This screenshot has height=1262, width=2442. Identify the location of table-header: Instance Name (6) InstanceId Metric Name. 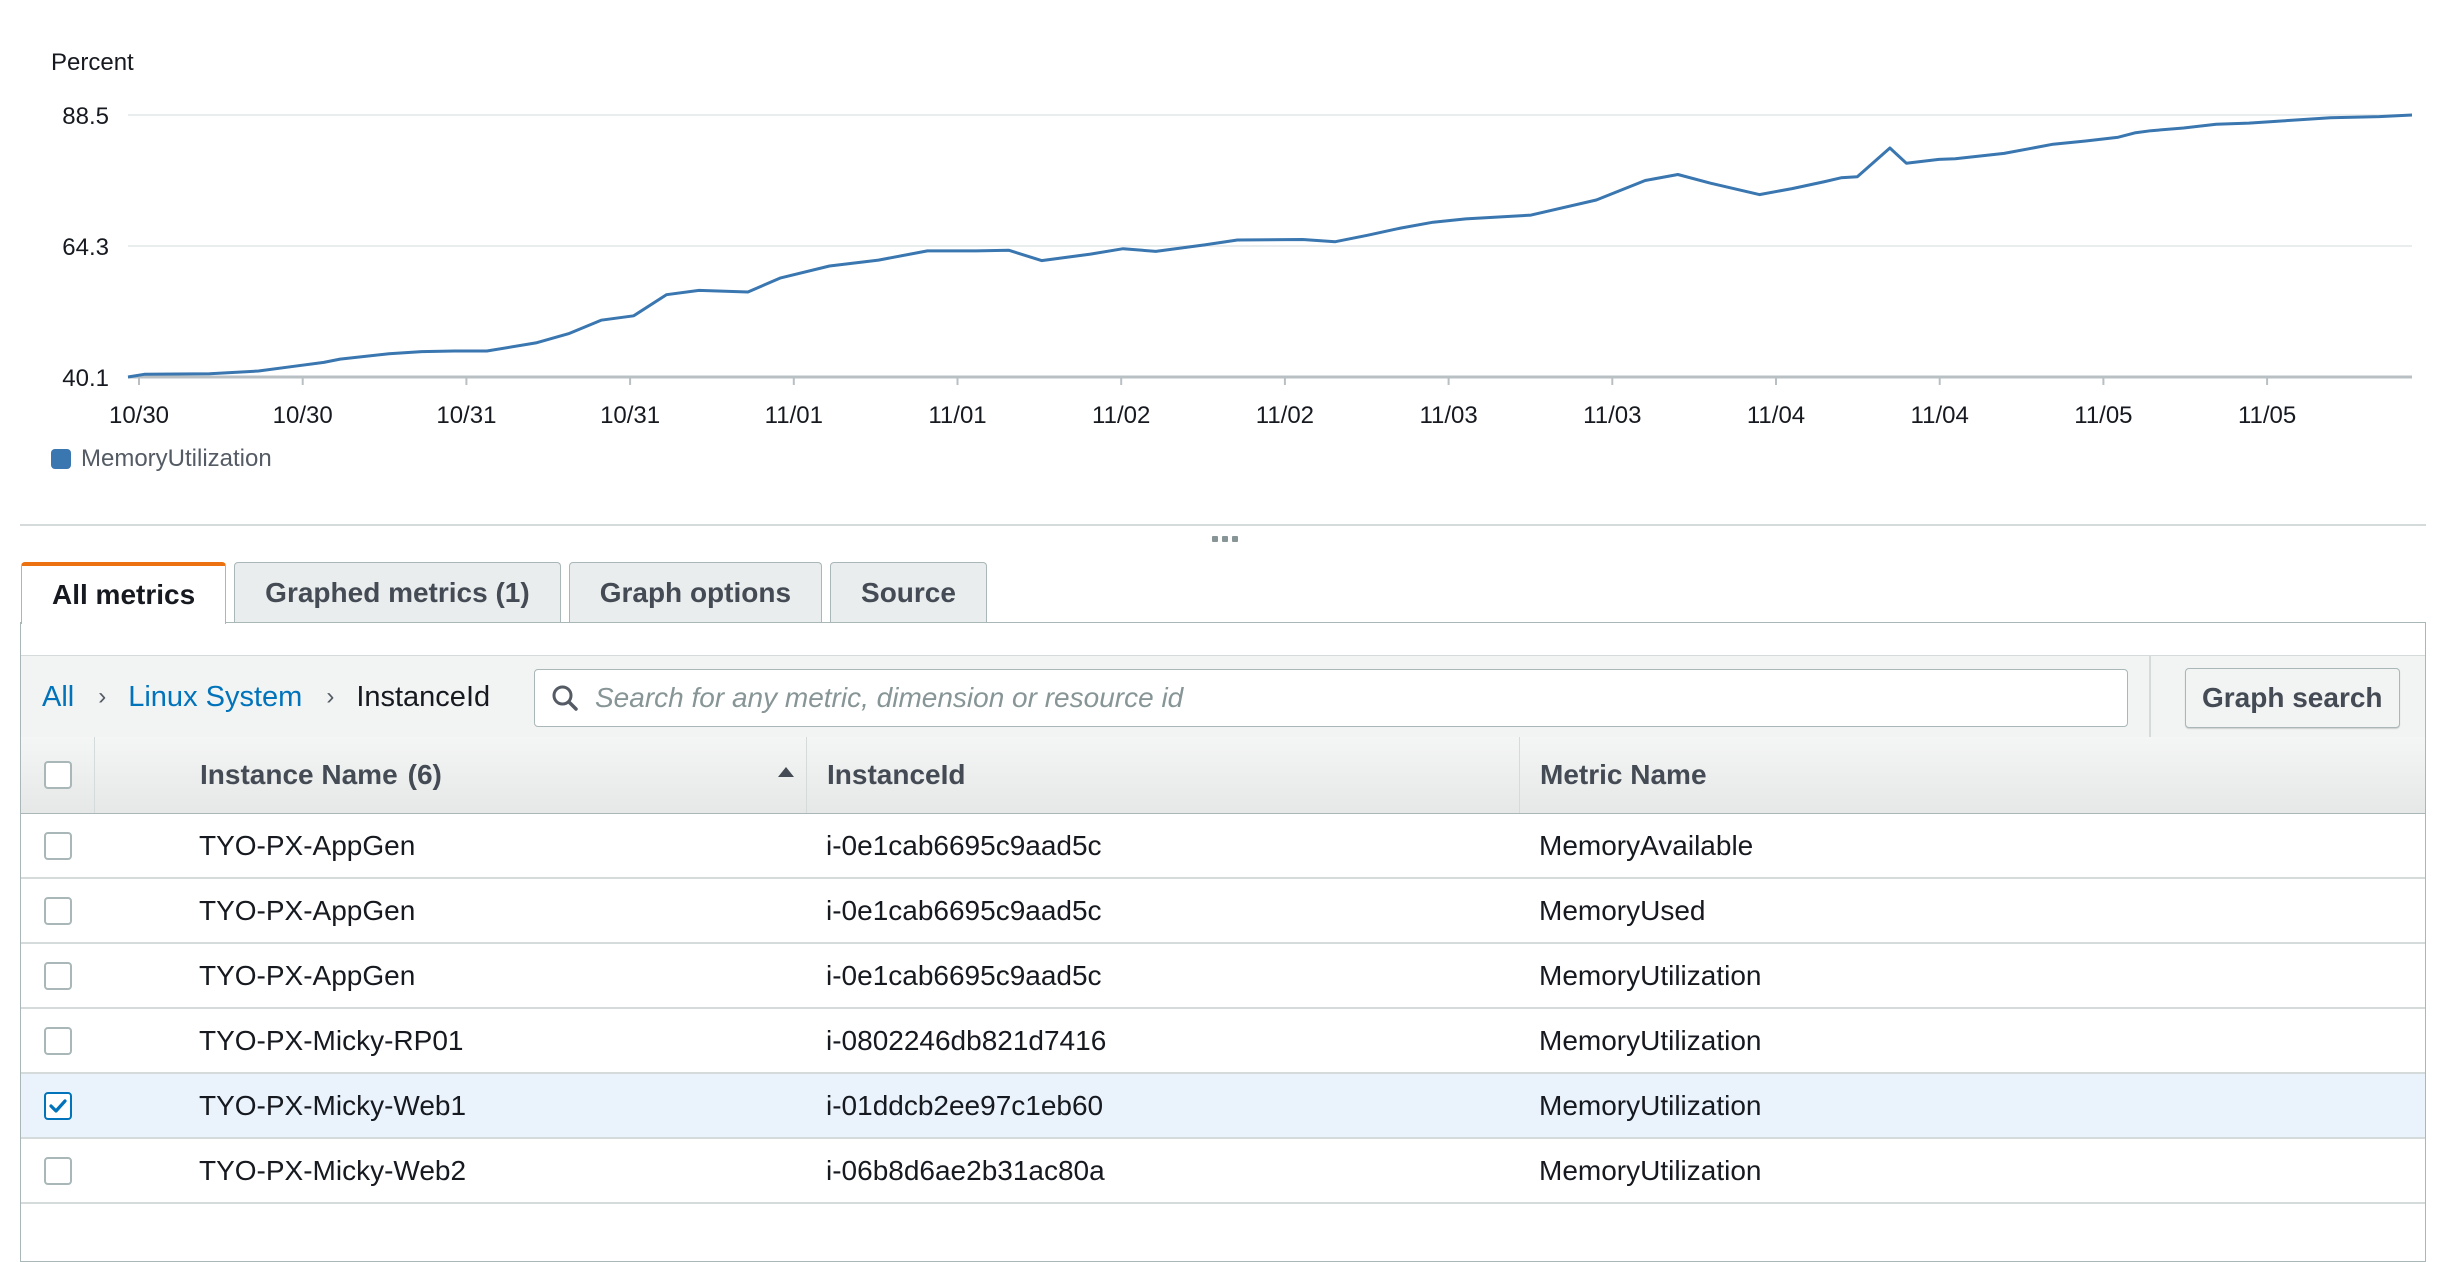
(1223, 775).